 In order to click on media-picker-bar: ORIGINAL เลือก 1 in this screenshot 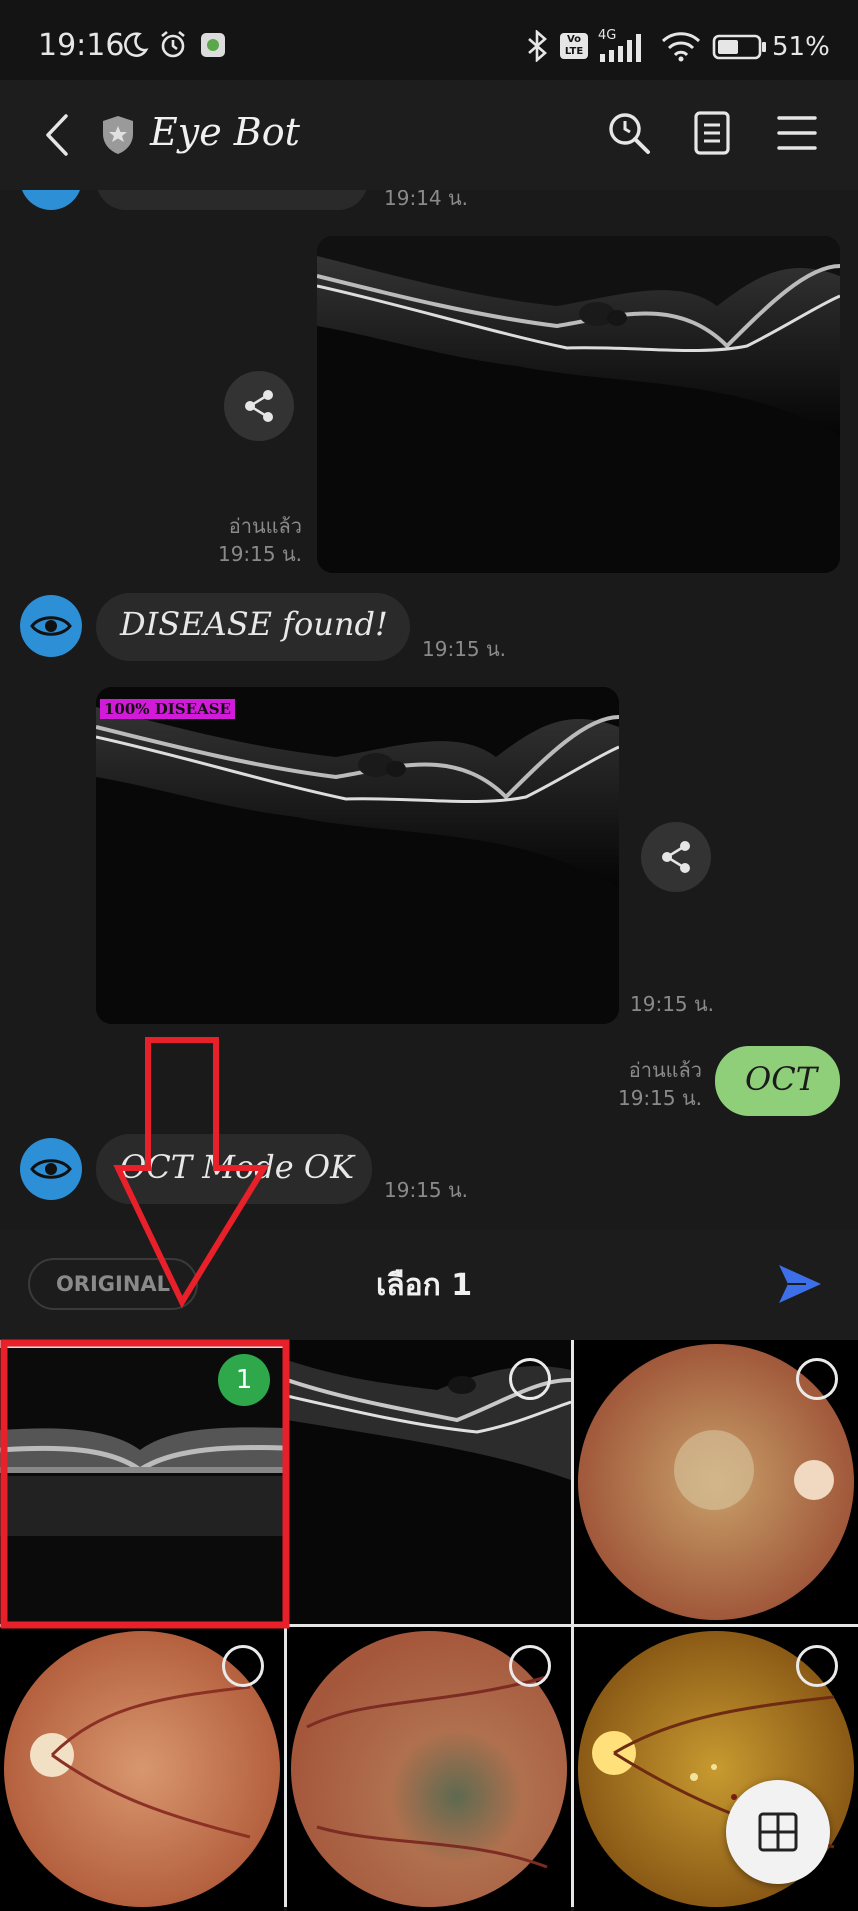, I will do `click(429, 1285)`.